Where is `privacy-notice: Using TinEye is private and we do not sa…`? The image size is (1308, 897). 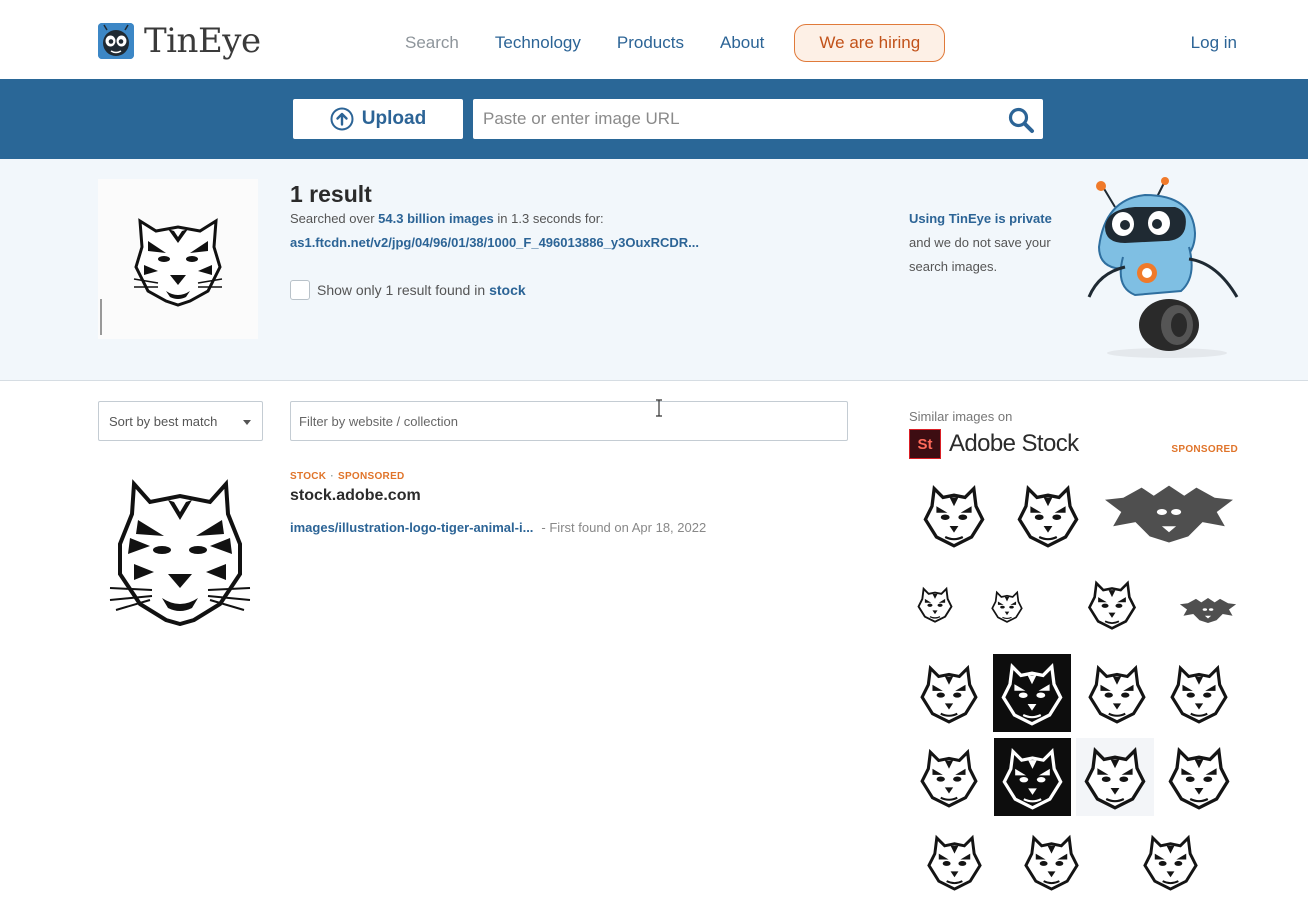 privacy-notice: Using TinEye is private and we do not sa… is located at coordinates (994, 243).